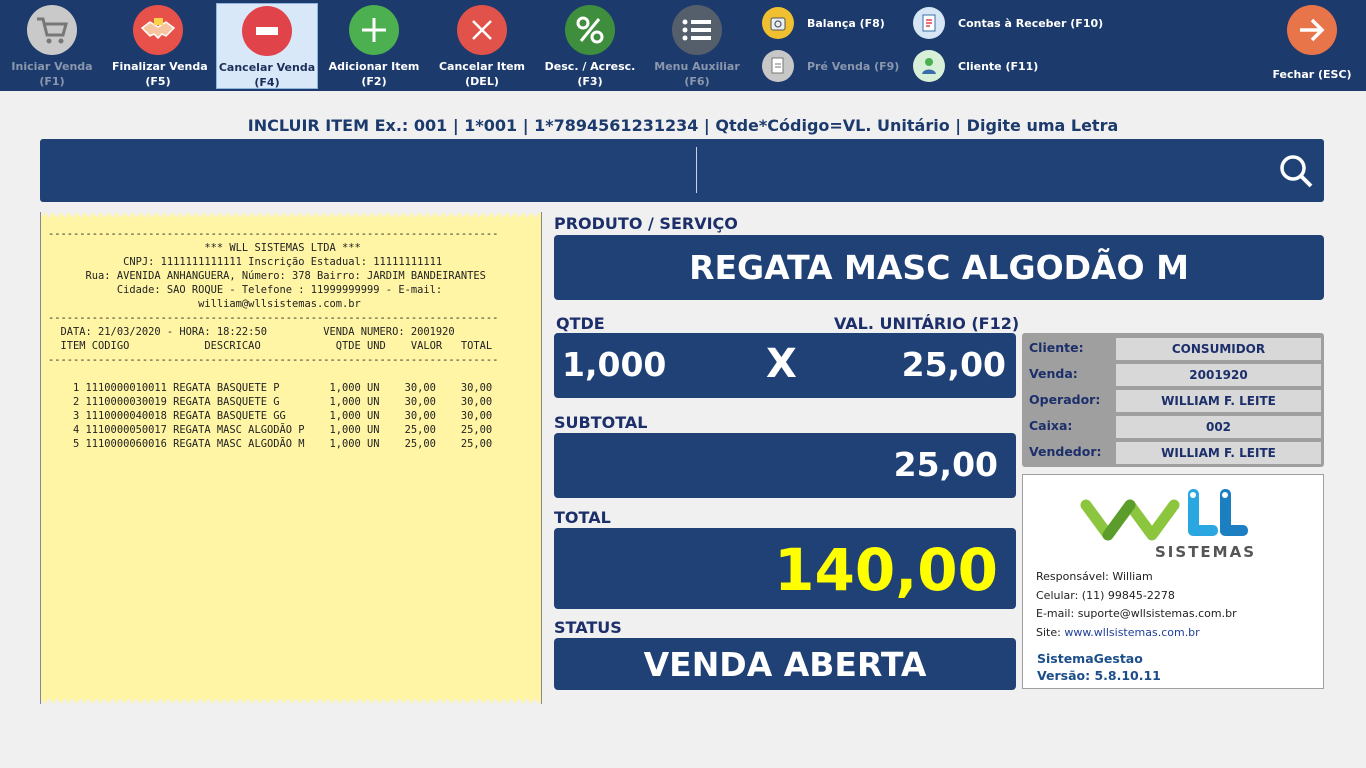  Describe the element at coordinates (590, 30) in the screenshot. I see `percent-icon` at that location.